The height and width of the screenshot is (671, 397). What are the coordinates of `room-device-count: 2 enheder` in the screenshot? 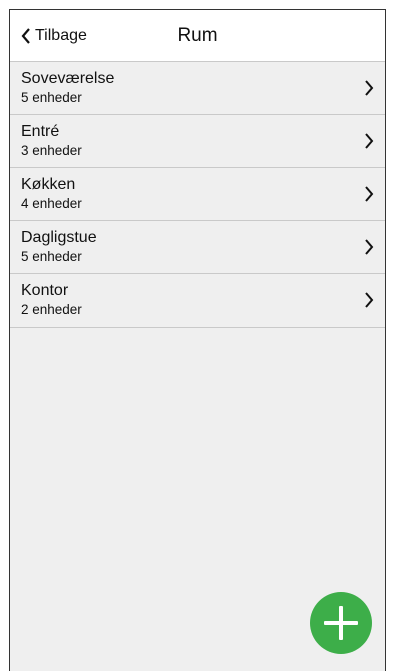 It's located at (51, 309).